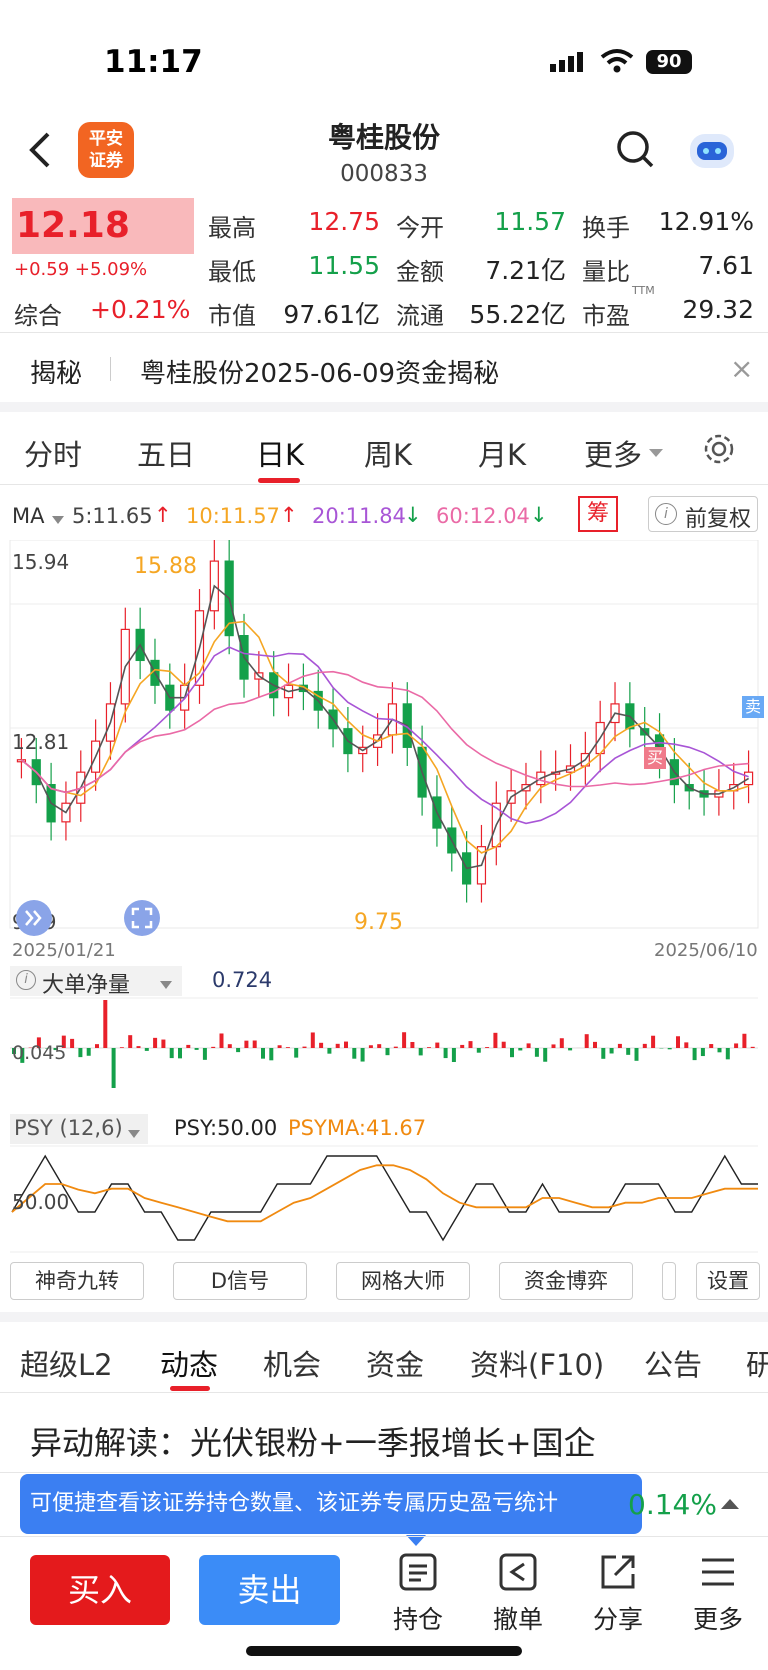 The image size is (768, 1670). What do you see at coordinates (403, 1281) in the screenshot?
I see `tool-grid-master: 网格大师` at bounding box center [403, 1281].